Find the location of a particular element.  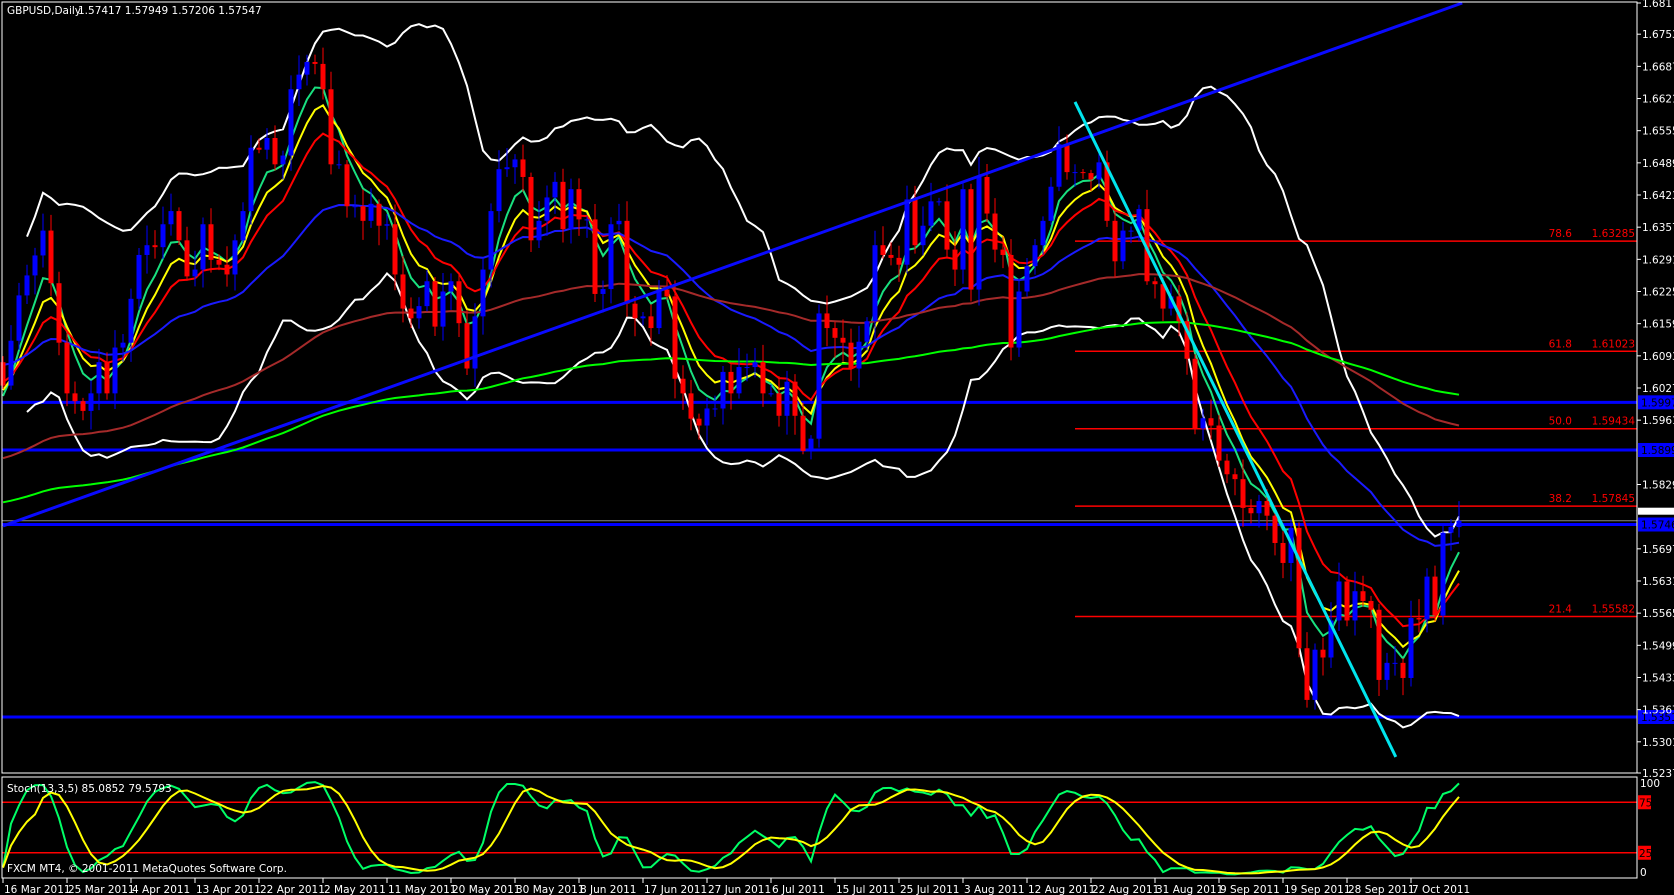

price-tick-label: 1.54330 is located at coordinates (1658, 678).